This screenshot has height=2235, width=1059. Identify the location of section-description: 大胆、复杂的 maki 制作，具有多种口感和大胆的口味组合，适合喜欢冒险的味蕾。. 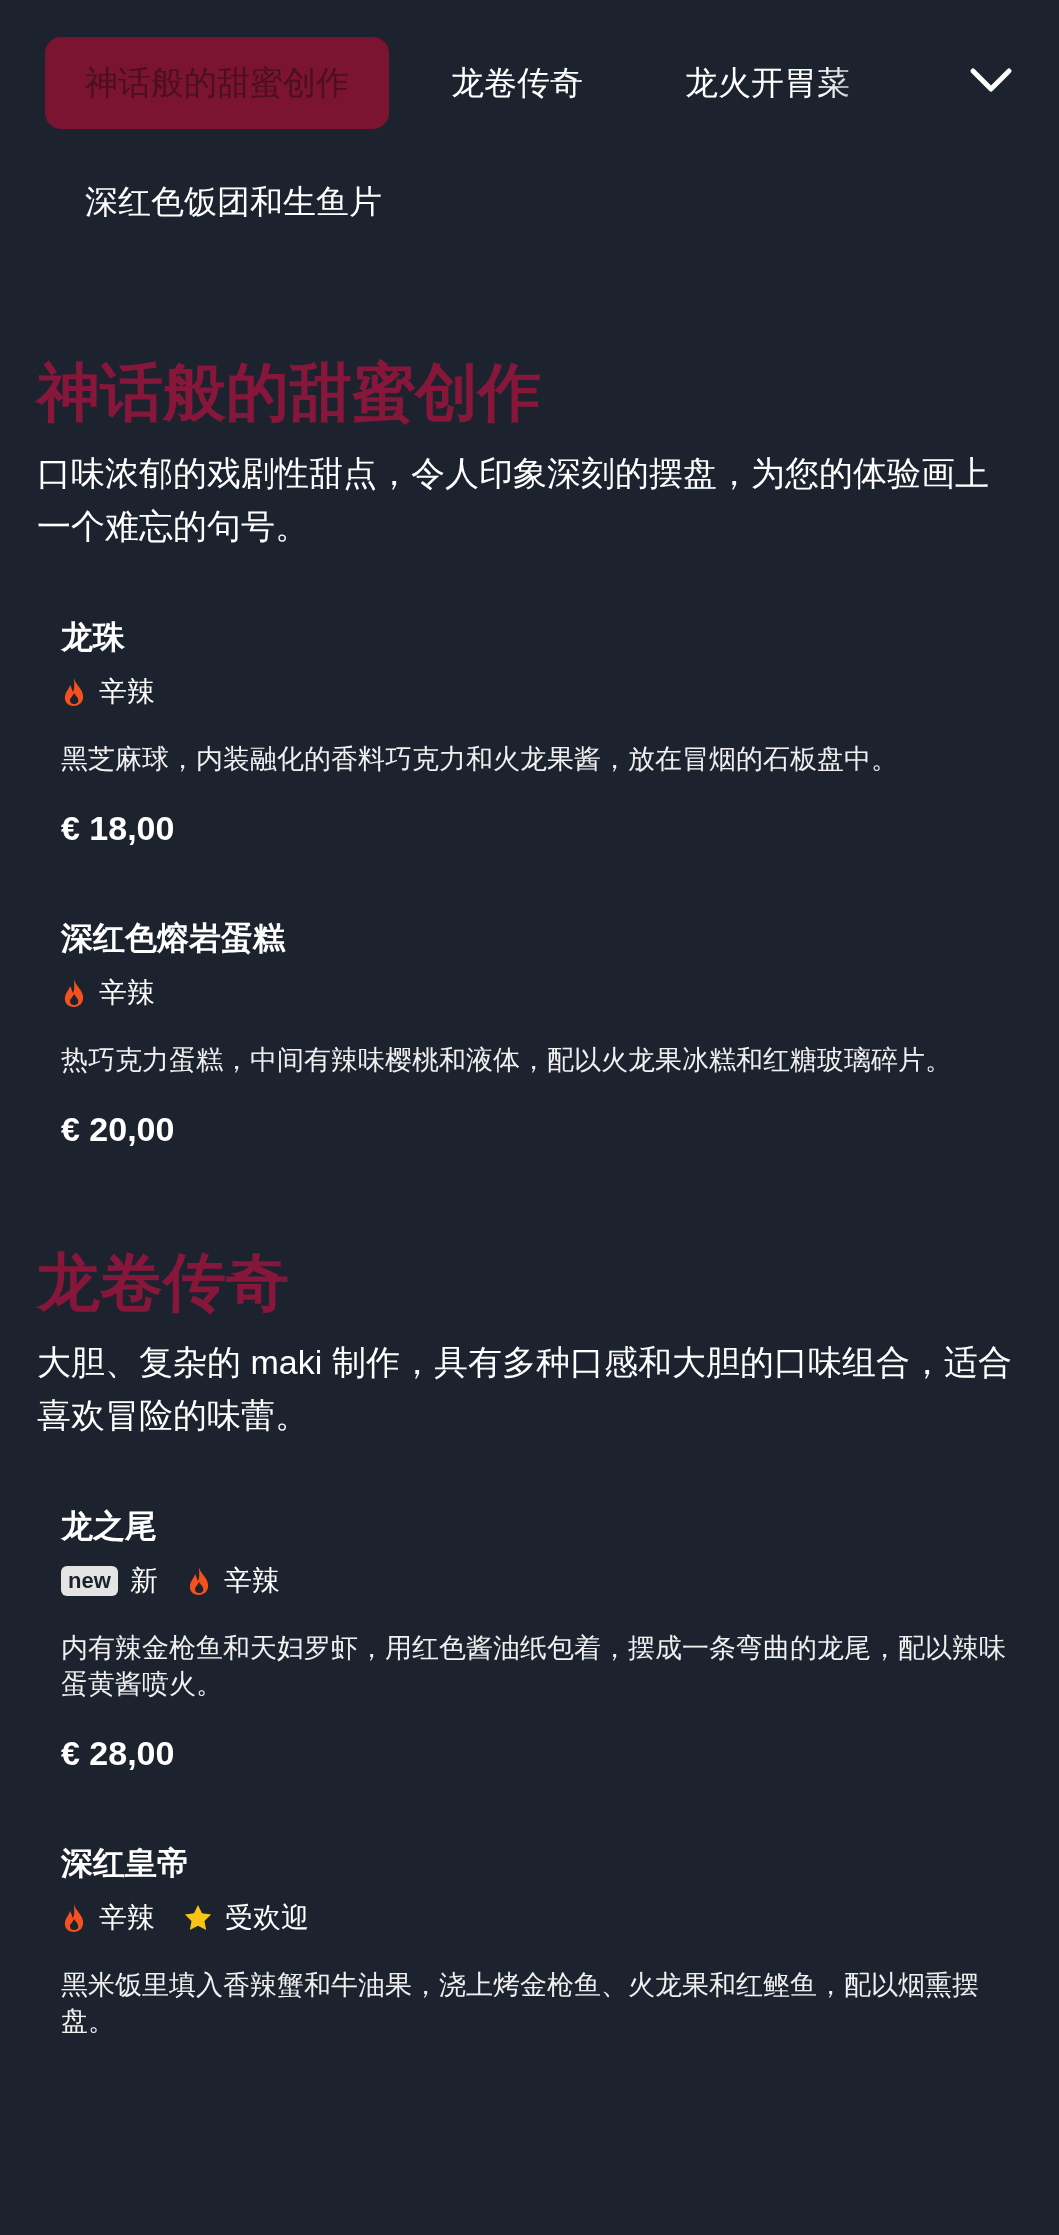
(525, 1389).